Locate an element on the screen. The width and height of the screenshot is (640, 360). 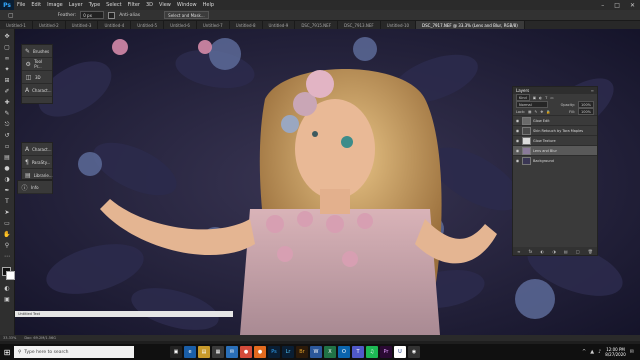
document-tab: Untitled-8 is located at coordinates (246, 25).